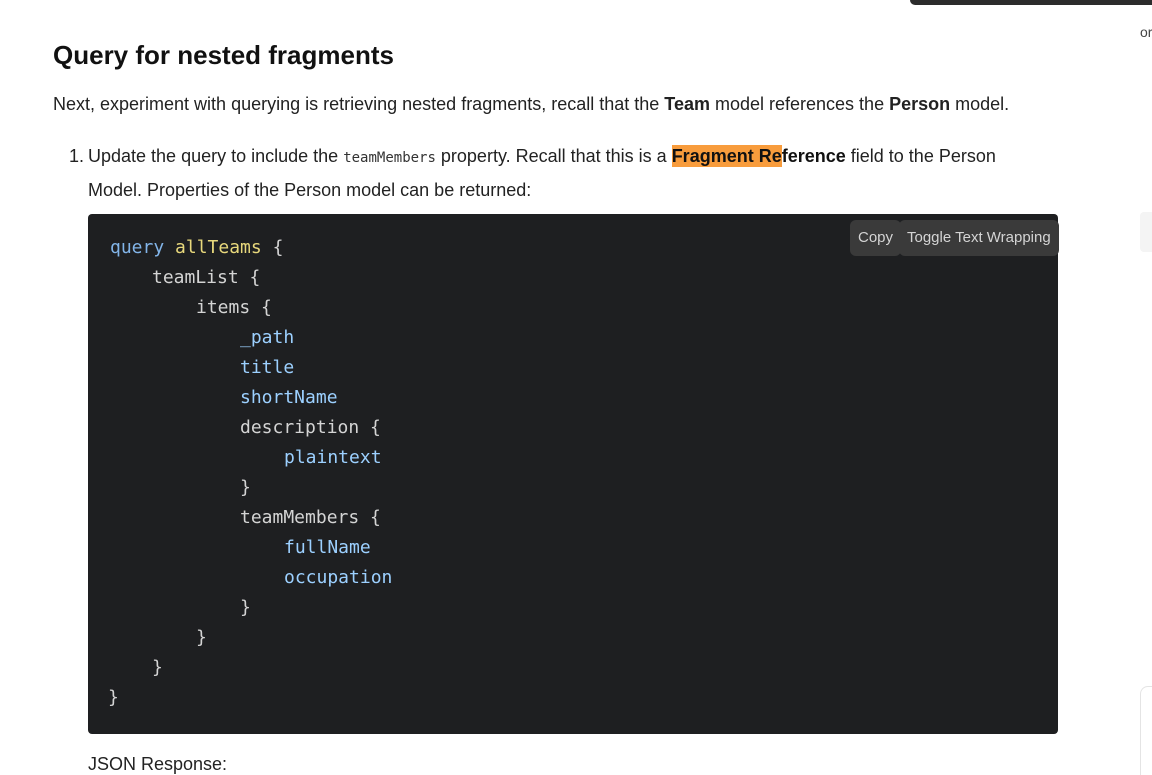  What do you see at coordinates (1146, 32) in the screenshot?
I see `edge-text: or` at bounding box center [1146, 32].